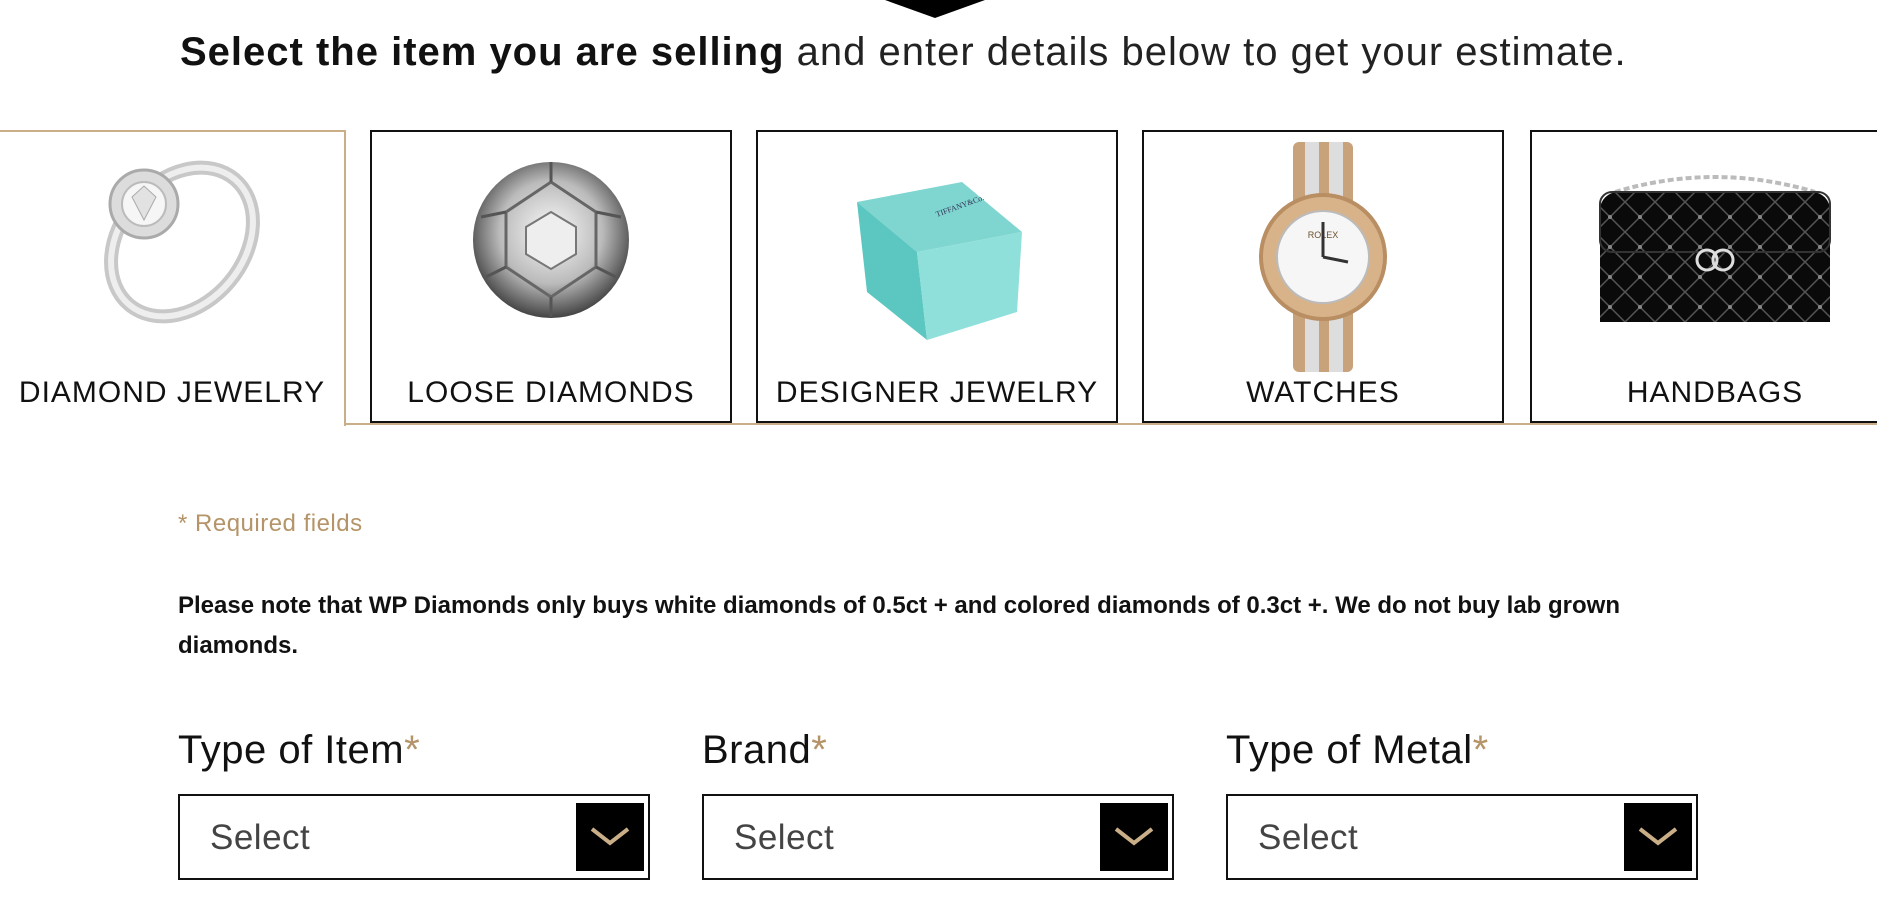 This screenshot has height=924, width=1877. What do you see at coordinates (937, 262) in the screenshot?
I see `tiffany-box-image: TIFFANY&Co.` at bounding box center [937, 262].